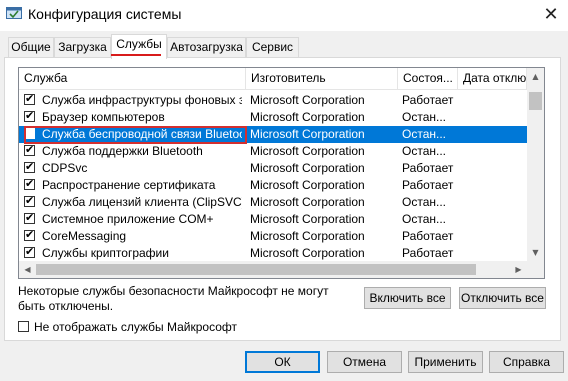 Image resolution: width=568 pixels, height=381 pixels. I want to click on service-name: CDPSvc, so click(65, 168).